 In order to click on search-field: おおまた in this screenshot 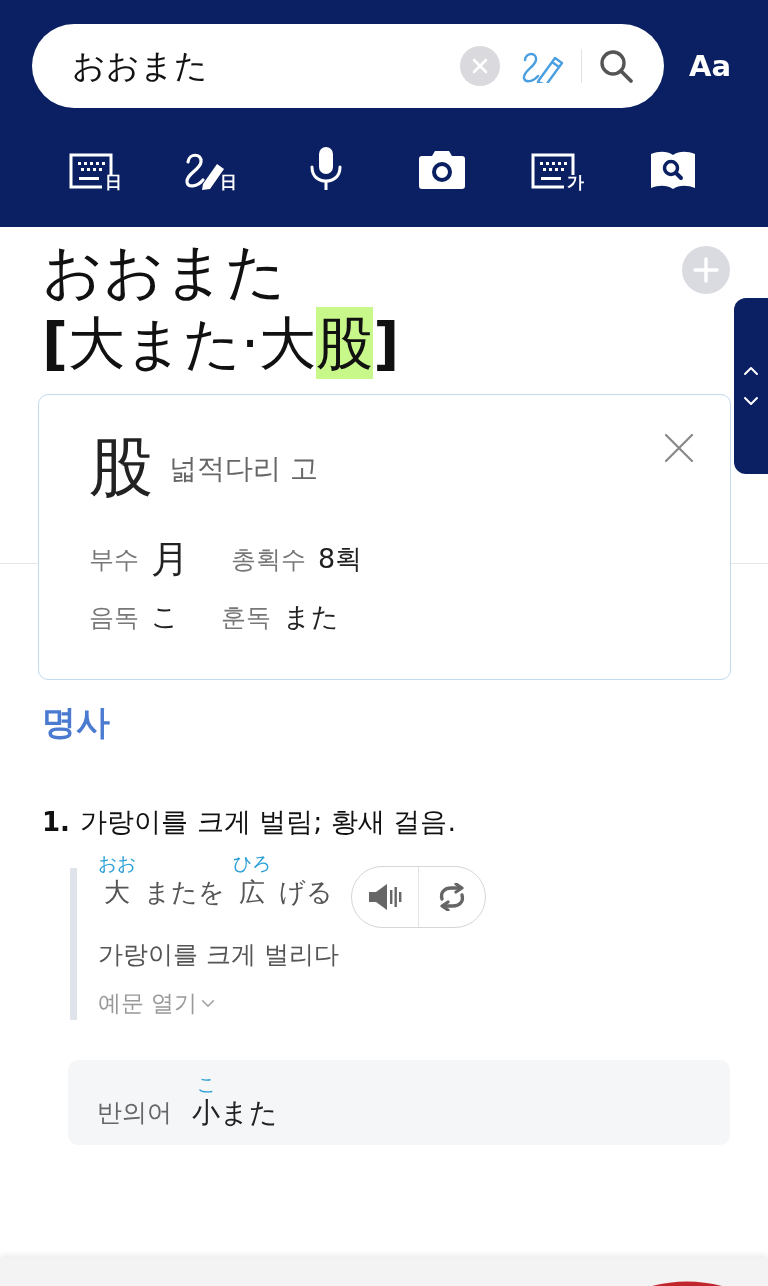, I will do `click(348, 66)`.